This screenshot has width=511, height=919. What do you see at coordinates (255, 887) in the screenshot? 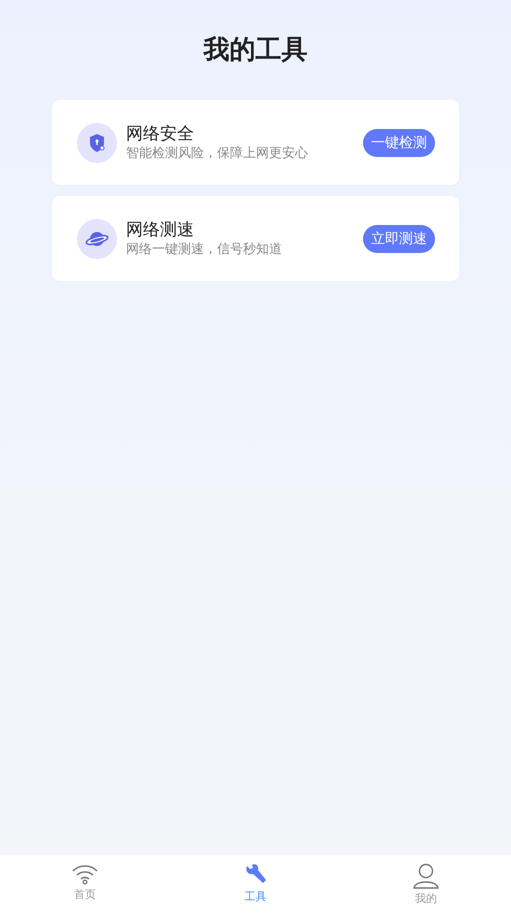
I see `tab: 工具` at bounding box center [255, 887].